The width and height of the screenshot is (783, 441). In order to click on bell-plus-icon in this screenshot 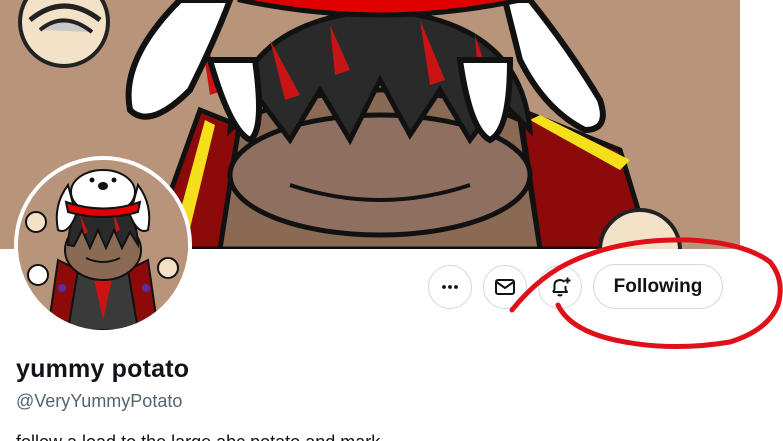, I will do `click(561, 287)`.